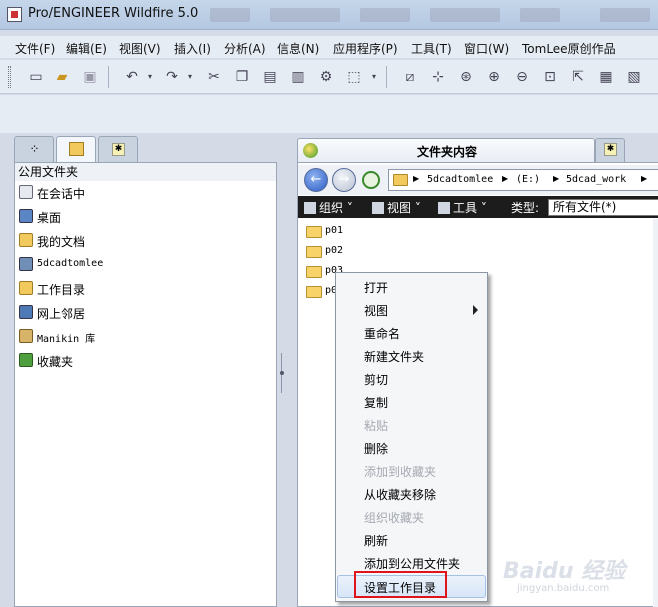 The image size is (658, 607). I want to click on menu-item-remove-from-favorites: 从收藏夹移除, so click(411, 493).